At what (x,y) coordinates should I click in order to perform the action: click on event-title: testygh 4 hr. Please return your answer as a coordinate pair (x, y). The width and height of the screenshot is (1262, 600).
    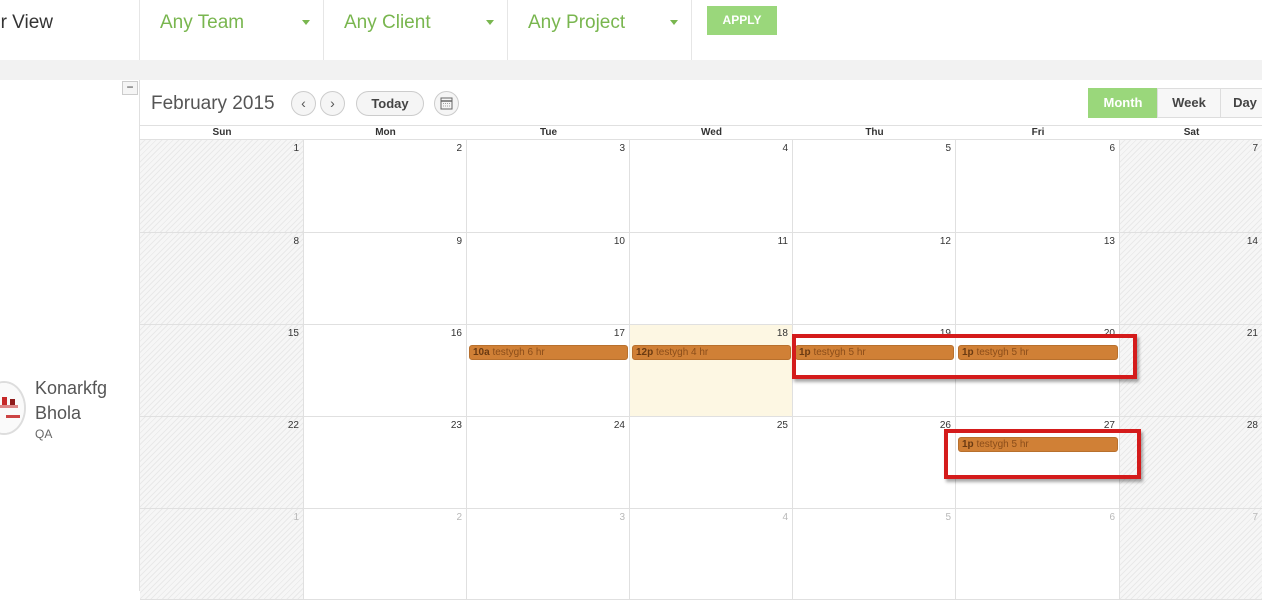
    Looking at the image, I should click on (682, 352).